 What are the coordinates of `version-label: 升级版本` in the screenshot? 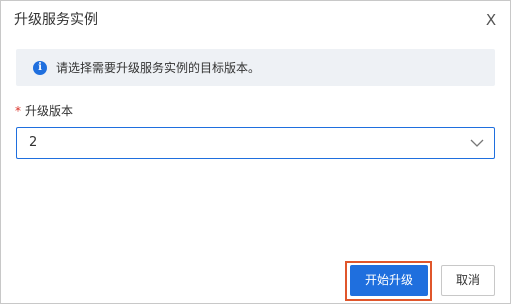 It's located at (49, 111).